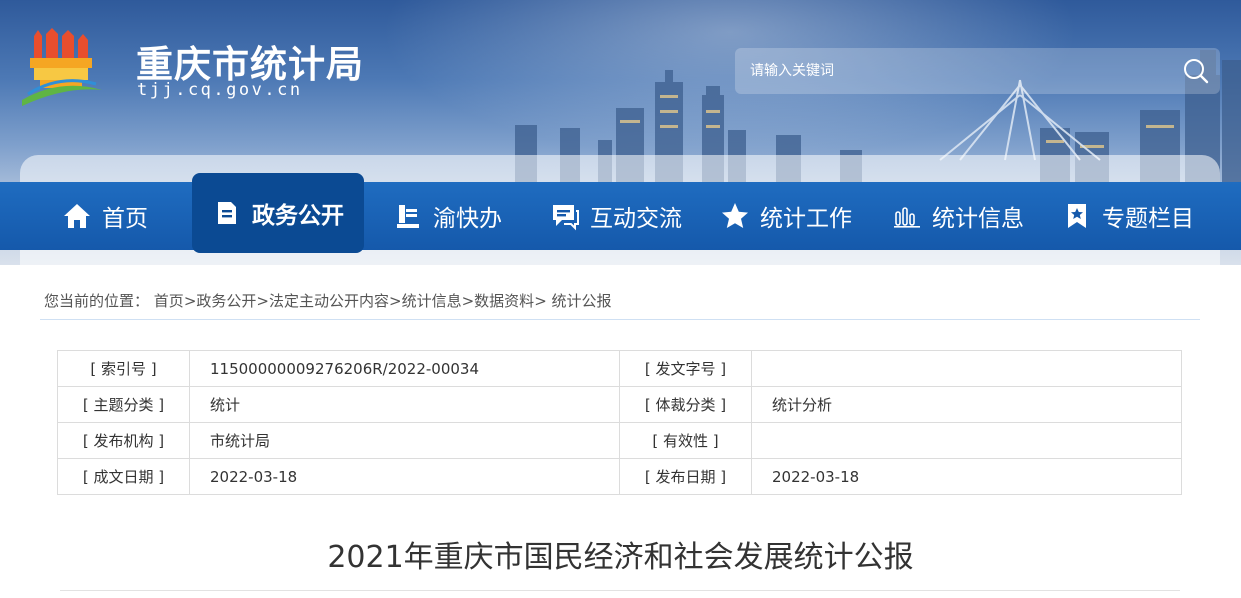  I want to click on meta-value-publish-date: 2022-03-18, so click(966, 476).